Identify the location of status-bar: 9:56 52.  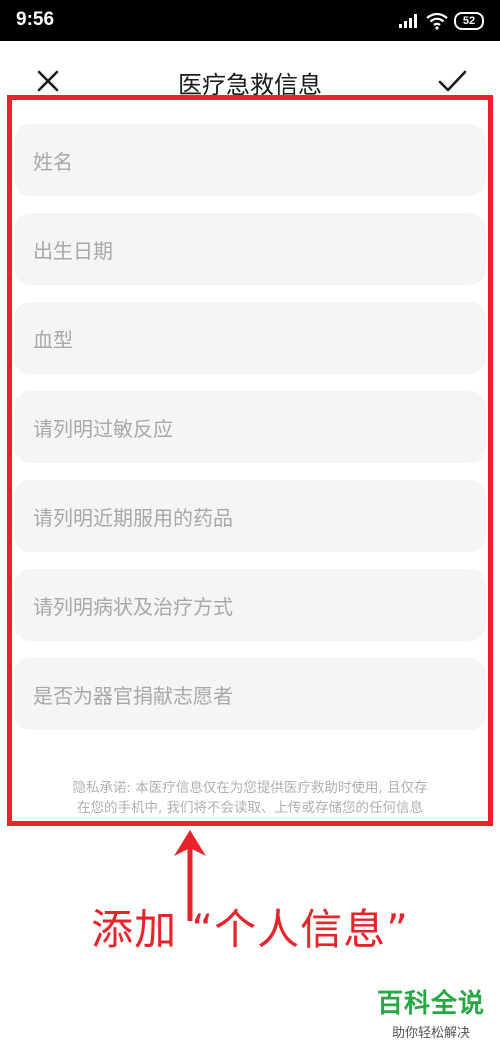
(250, 20).